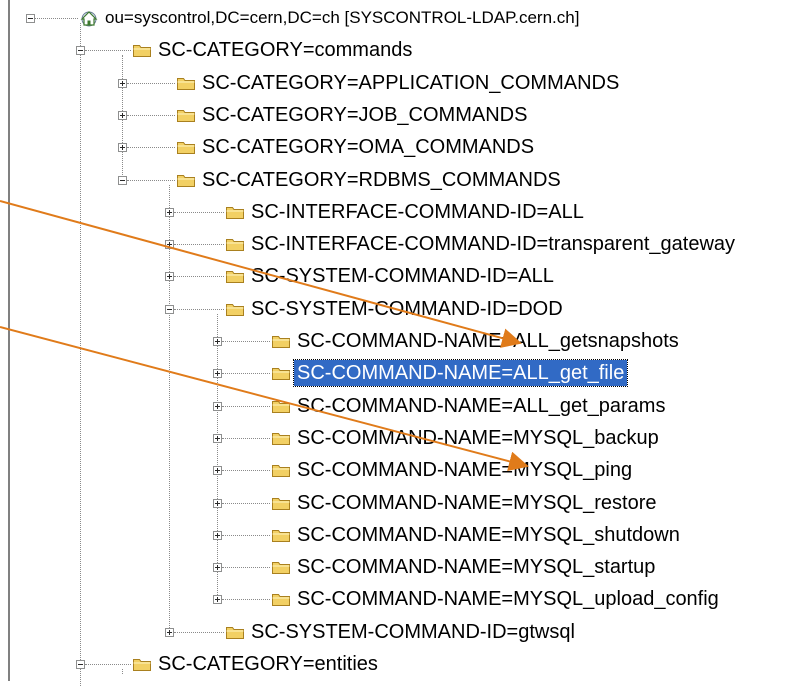  I want to click on ldap-server-icon, so click(89, 19).